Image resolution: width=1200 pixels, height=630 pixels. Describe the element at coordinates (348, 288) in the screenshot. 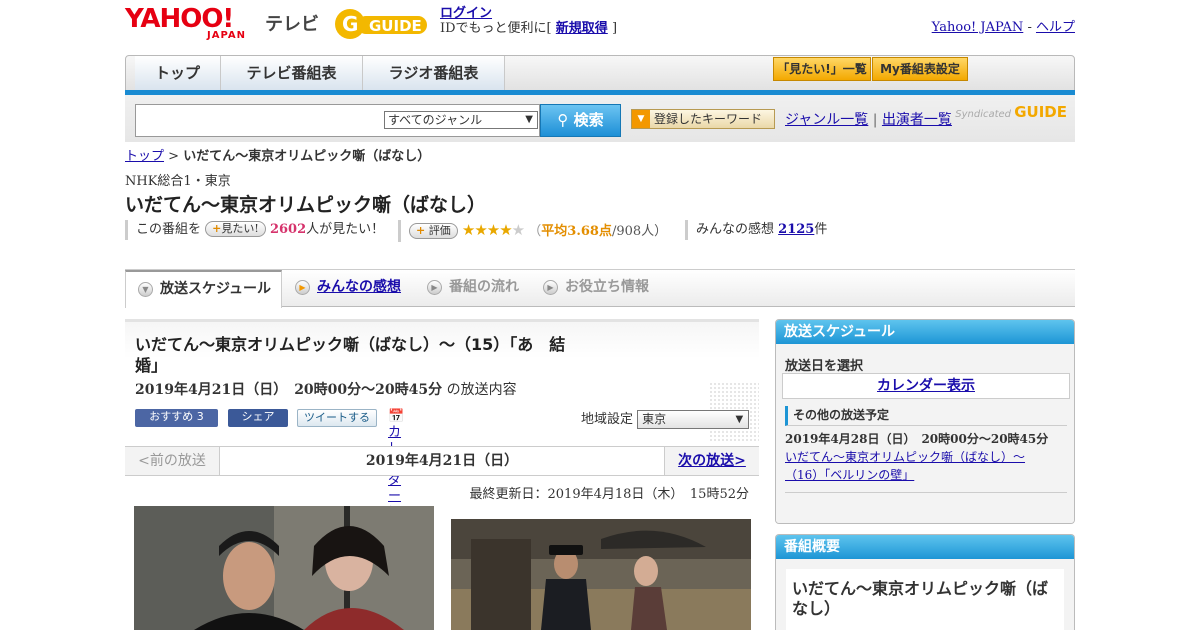

I see `tab-reviews: ▶ みんなの感想` at that location.